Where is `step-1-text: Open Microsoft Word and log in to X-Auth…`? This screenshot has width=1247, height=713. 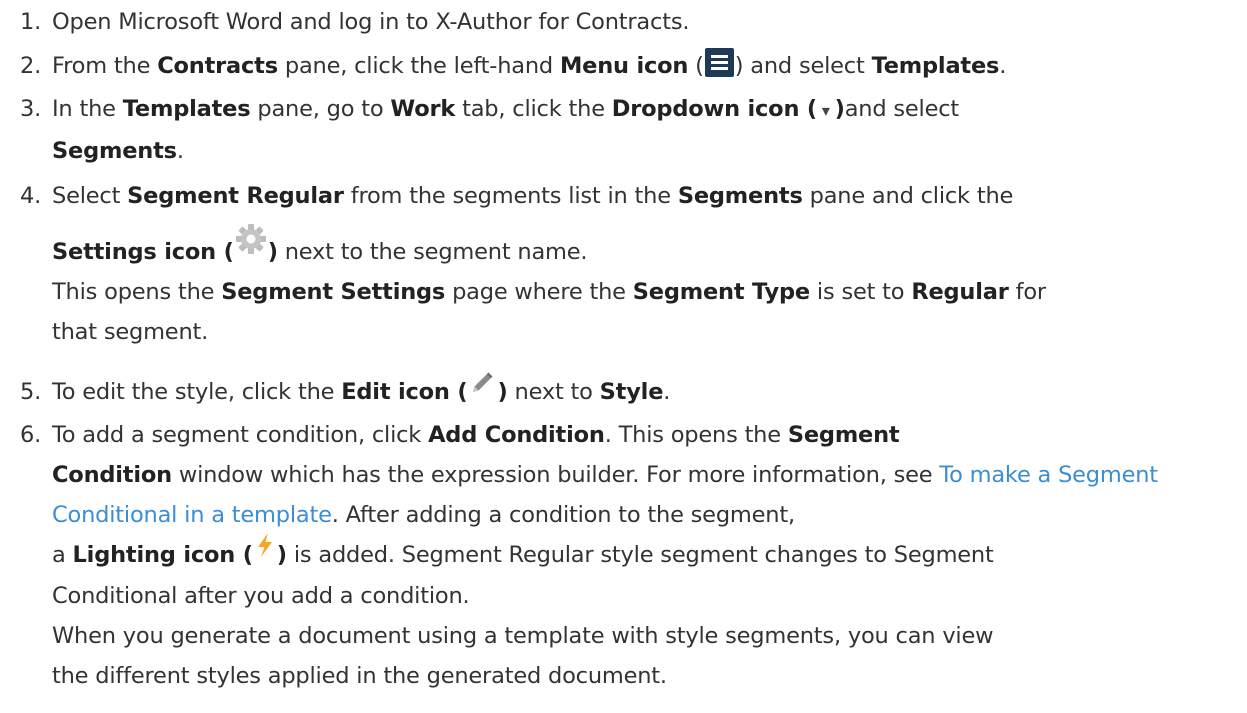 step-1-text: Open Microsoft Word and log in to X-Auth… is located at coordinates (371, 22).